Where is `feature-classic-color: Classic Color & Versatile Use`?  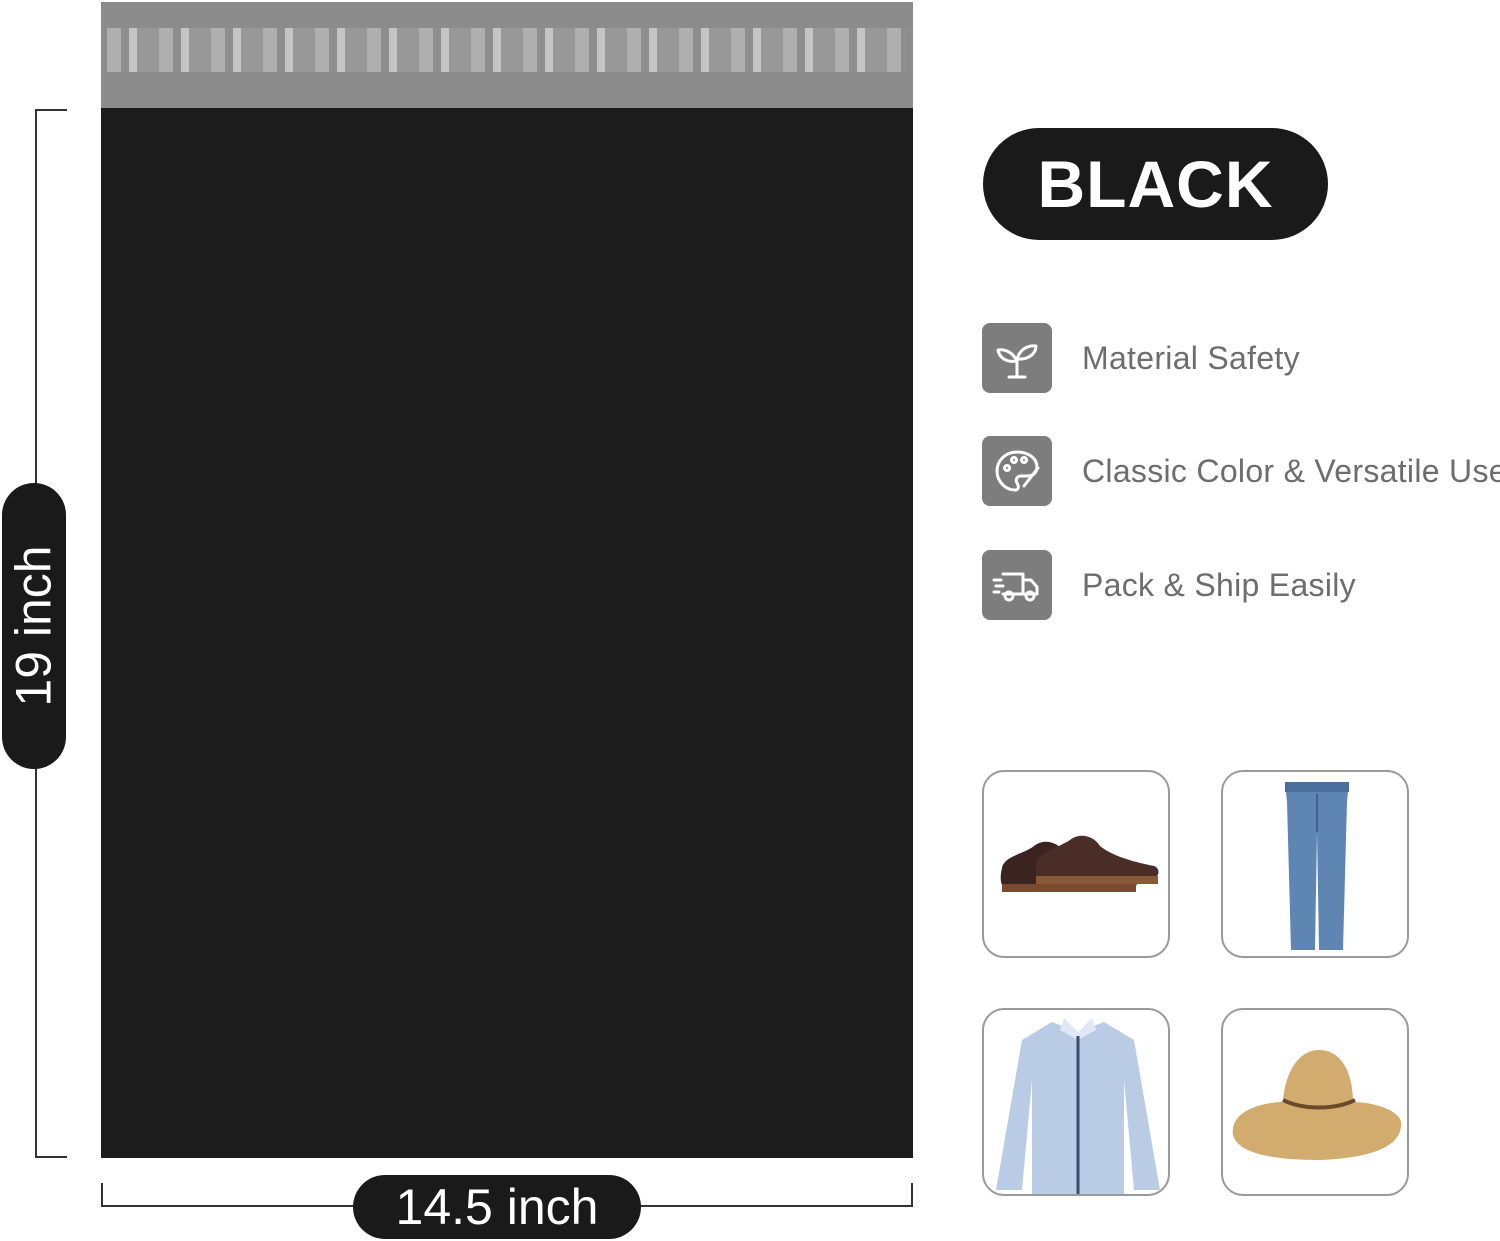
feature-classic-color: Classic Color & Versatile Use is located at coordinates (1241, 471).